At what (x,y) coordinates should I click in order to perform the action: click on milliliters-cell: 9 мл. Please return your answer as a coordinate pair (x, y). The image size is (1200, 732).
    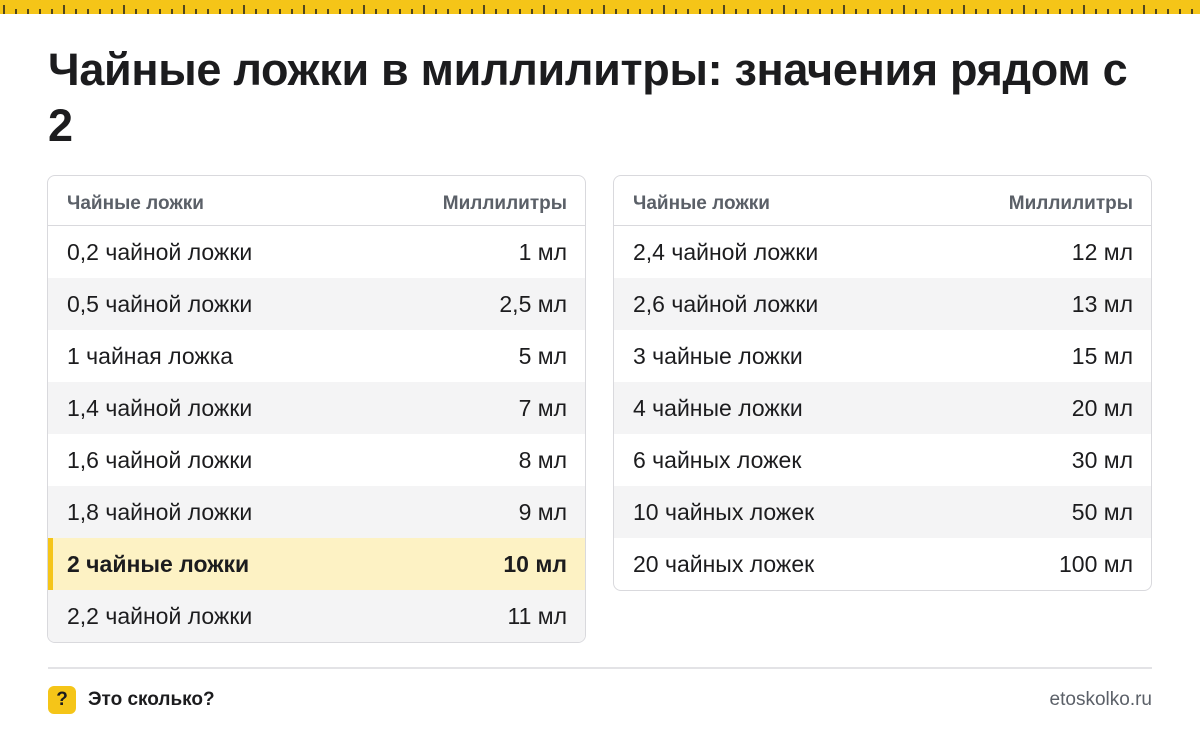
    Looking at the image, I should click on (542, 511).